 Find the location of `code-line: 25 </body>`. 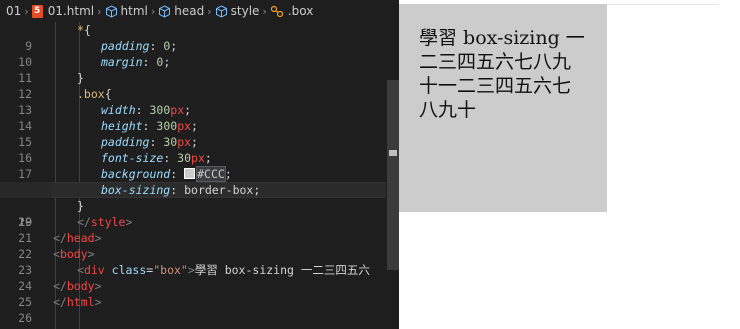

code-line: 25 </body> is located at coordinates (193, 293).